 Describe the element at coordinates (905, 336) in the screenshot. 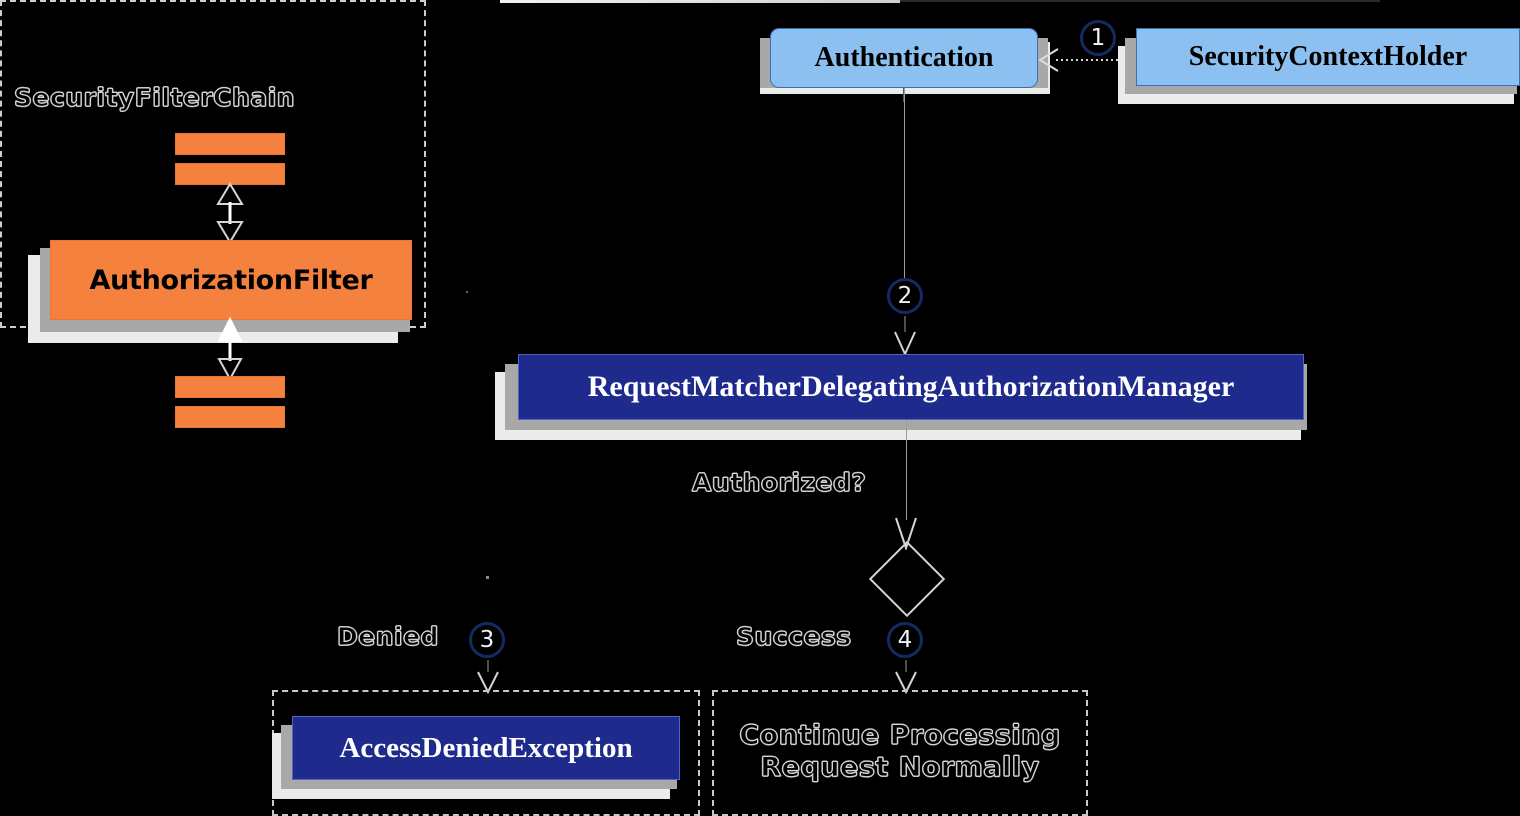

I see `arrow-into-authorization-manager` at that location.